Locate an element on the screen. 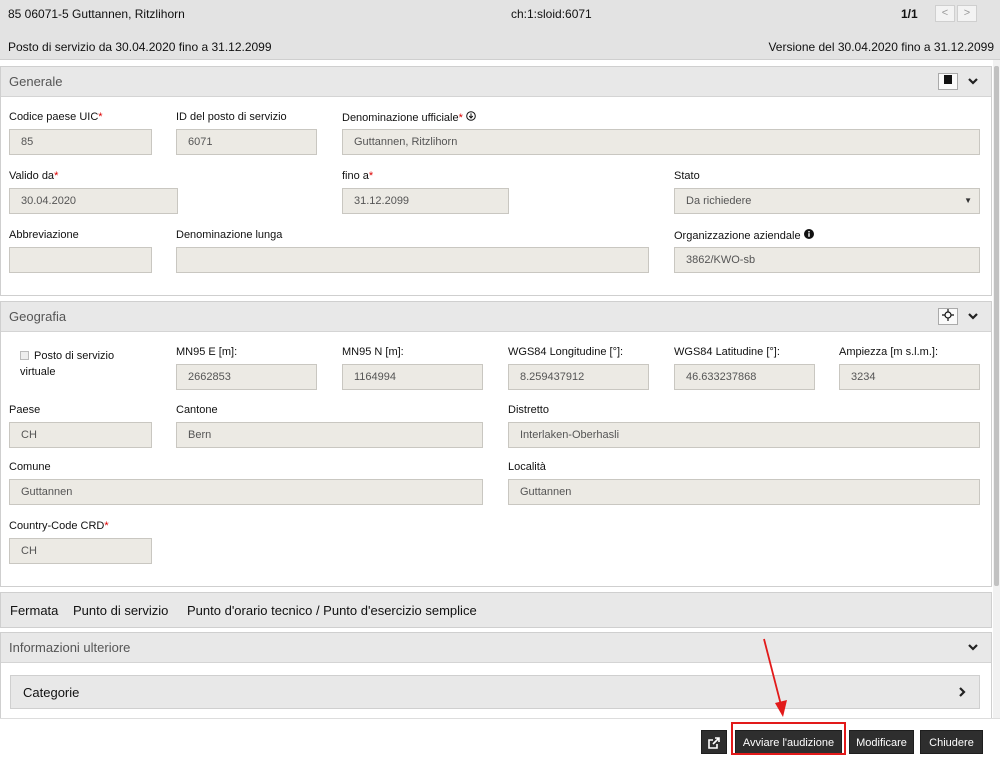 This screenshot has width=1000, height=758. categorie-label: Categorie is located at coordinates (51, 692).